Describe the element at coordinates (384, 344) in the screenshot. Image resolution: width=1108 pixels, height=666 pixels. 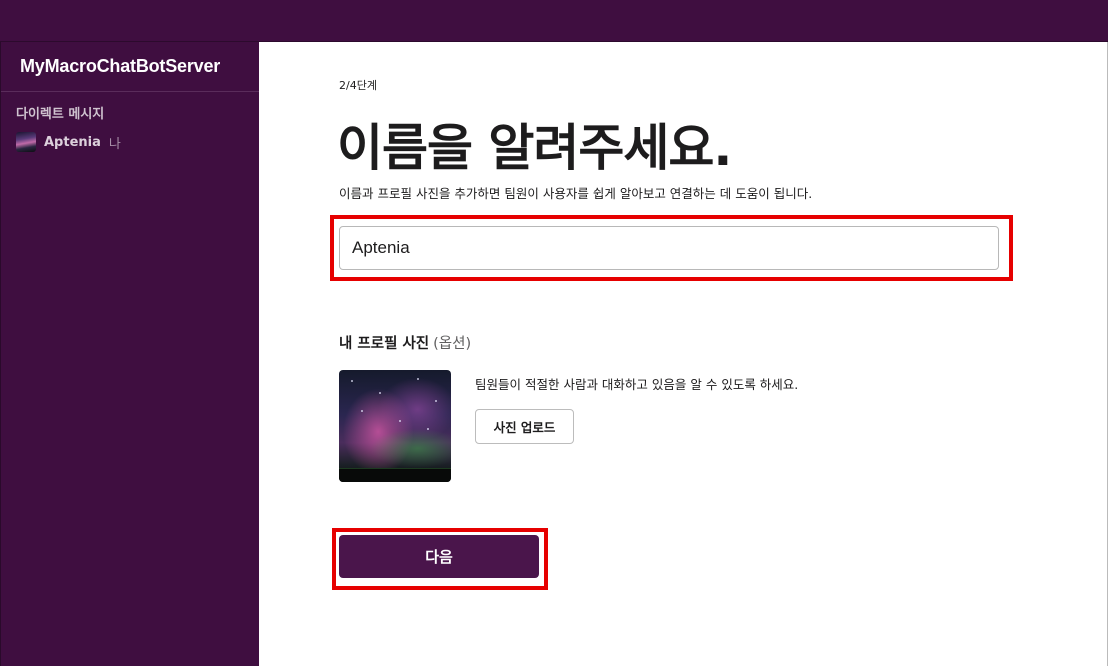
I see `profile-photo-label: 내 프로필 사진` at that location.